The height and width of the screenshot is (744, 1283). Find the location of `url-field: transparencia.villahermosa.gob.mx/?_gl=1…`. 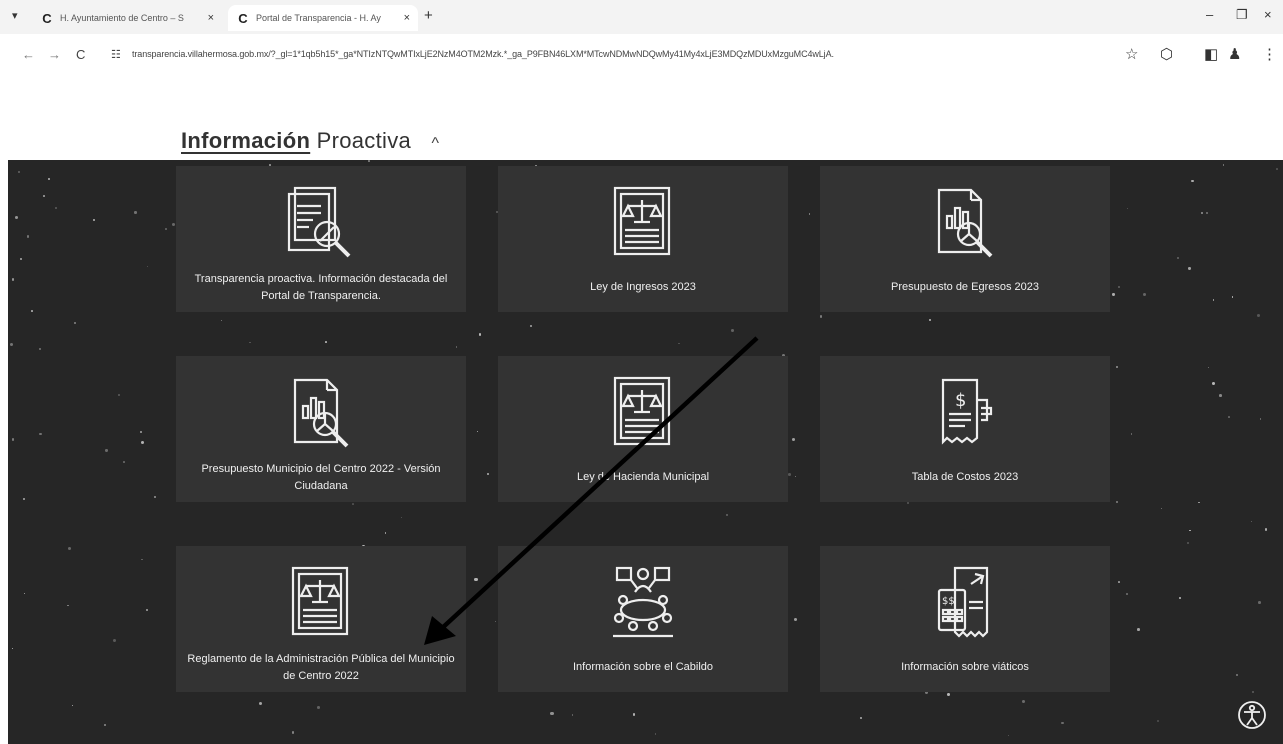

url-field: transparencia.villahermosa.gob.mx/?_gl=1… is located at coordinates (483, 54).